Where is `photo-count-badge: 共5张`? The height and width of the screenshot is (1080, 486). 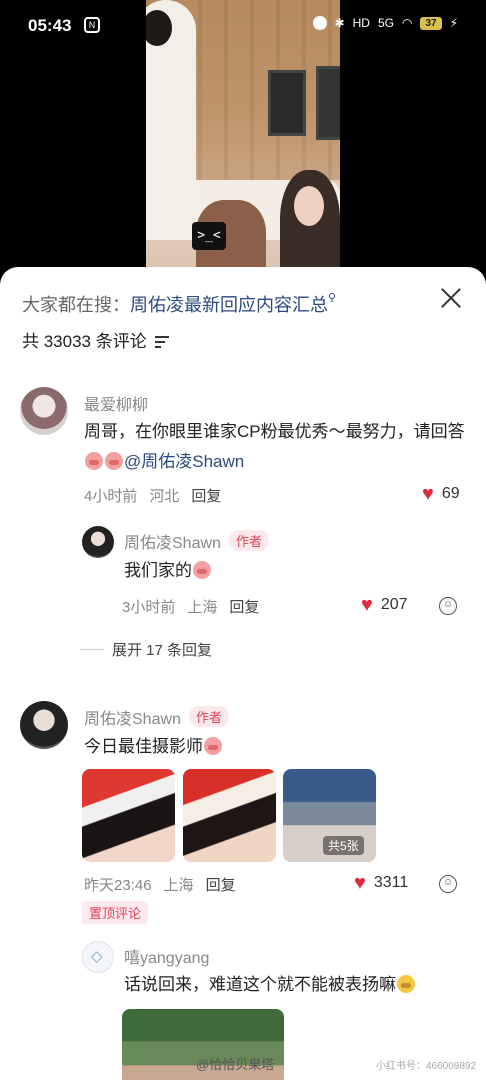 photo-count-badge: 共5张 is located at coordinates (343, 845).